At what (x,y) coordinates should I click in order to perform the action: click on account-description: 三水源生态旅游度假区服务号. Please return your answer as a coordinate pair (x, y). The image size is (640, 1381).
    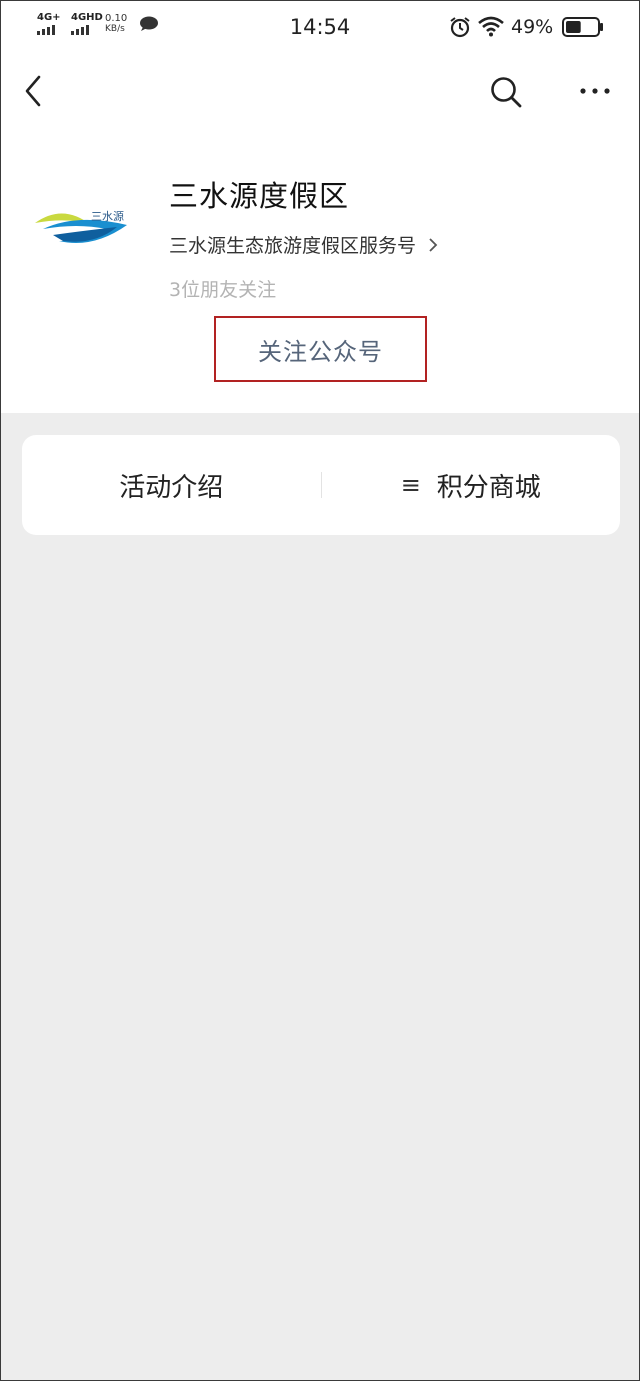
    Looking at the image, I should click on (293, 246).